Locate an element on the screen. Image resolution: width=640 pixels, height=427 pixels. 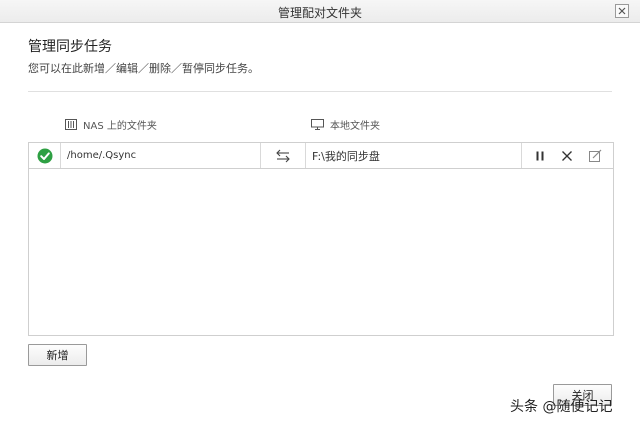
pause-icon is located at coordinates (540, 155).